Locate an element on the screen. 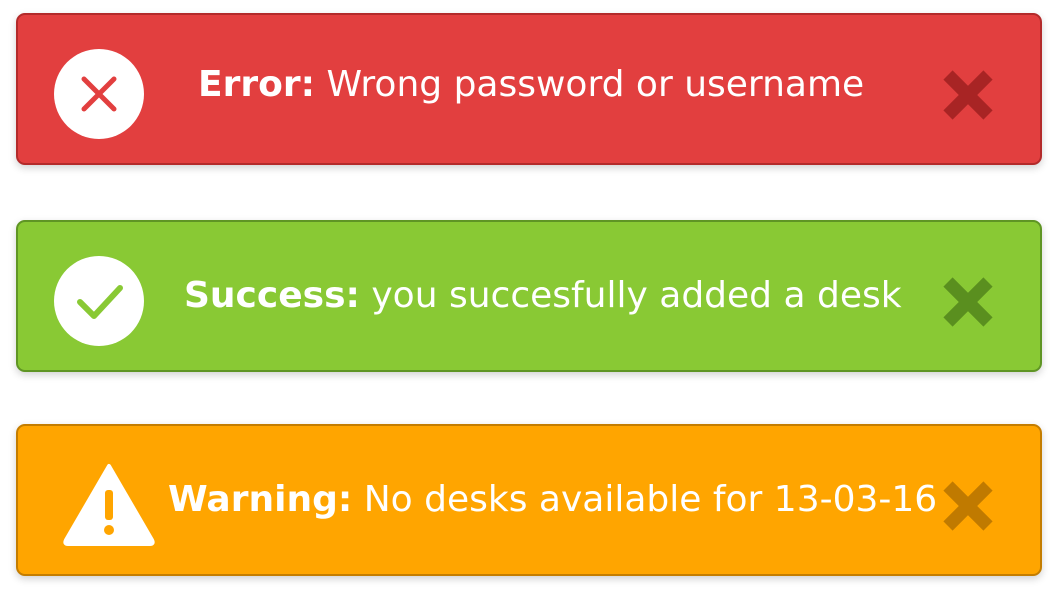  warning-triangle-icon is located at coordinates (109, 505).